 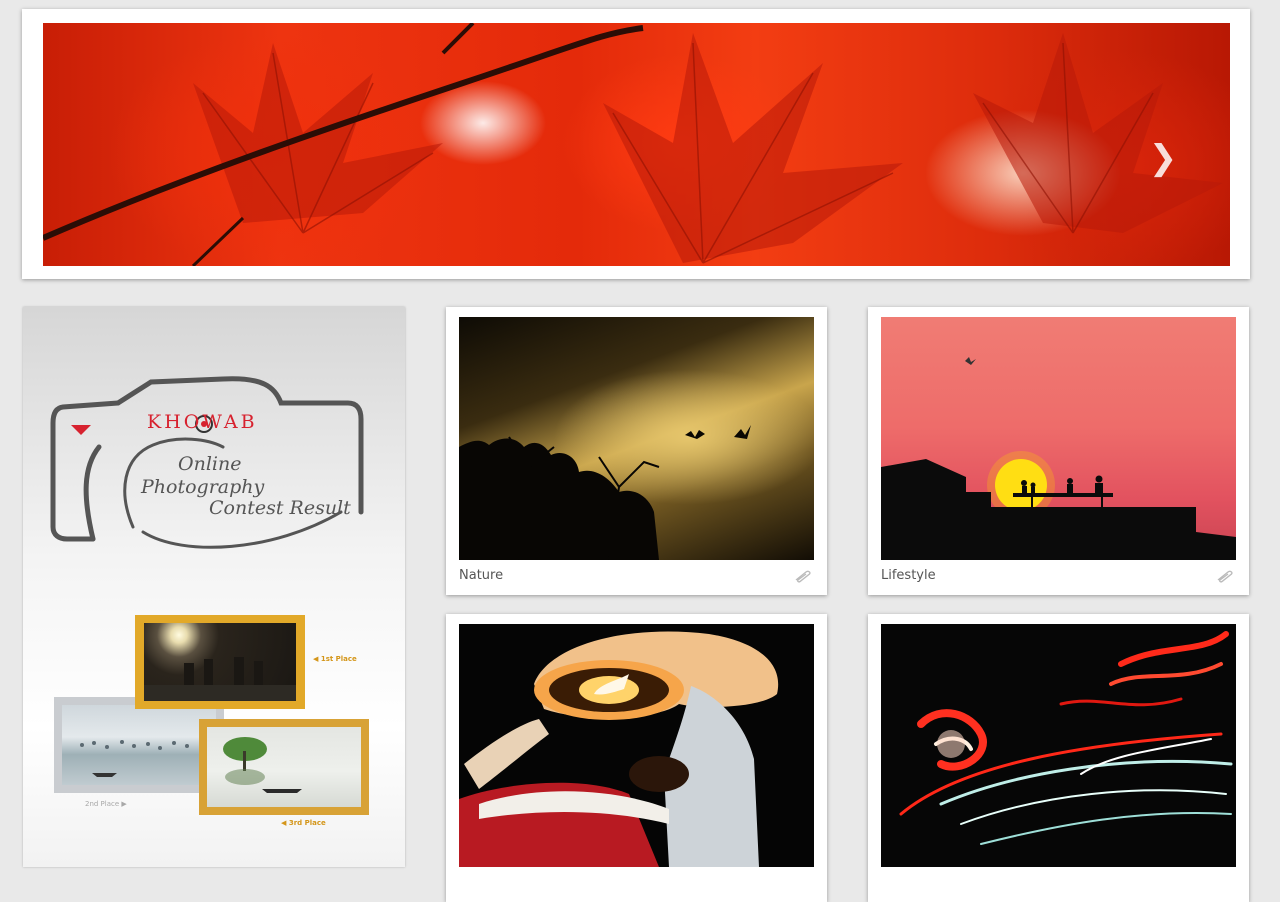 I want to click on tile-category-label: Lifestyle, so click(x=908, y=575).